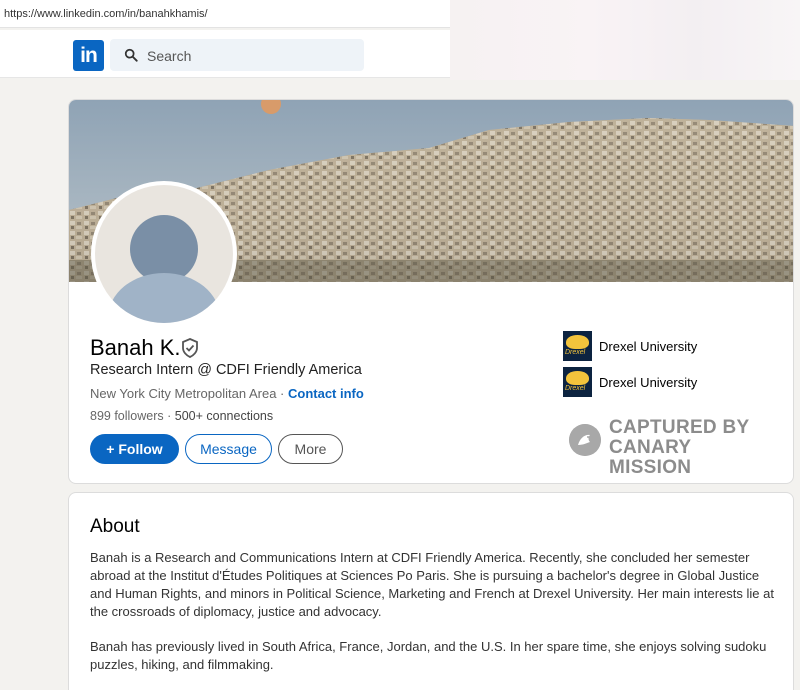  I want to click on browser-url-bar: https://www.linkedin.com/in/banahkhamis/, so click(225, 14).